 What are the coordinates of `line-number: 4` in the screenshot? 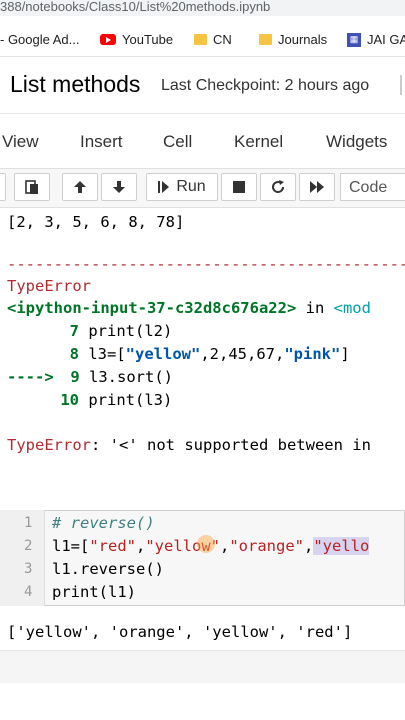 It's located at (28, 592).